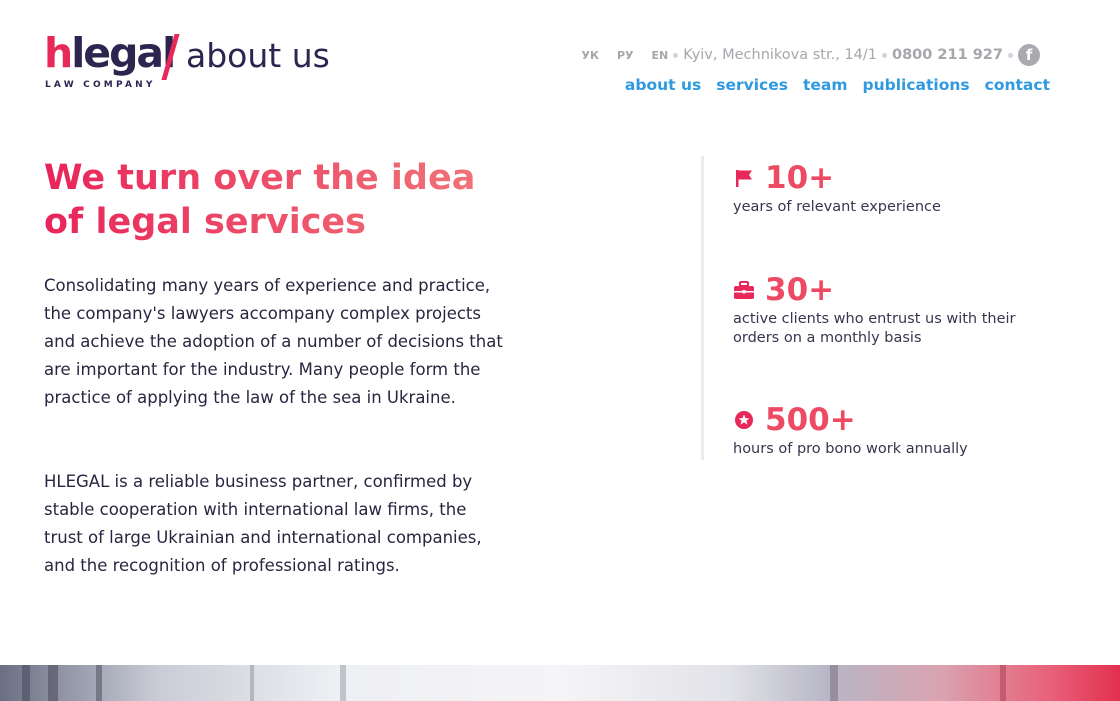  What do you see at coordinates (800, 290) in the screenshot?
I see `stat-value: 30+` at bounding box center [800, 290].